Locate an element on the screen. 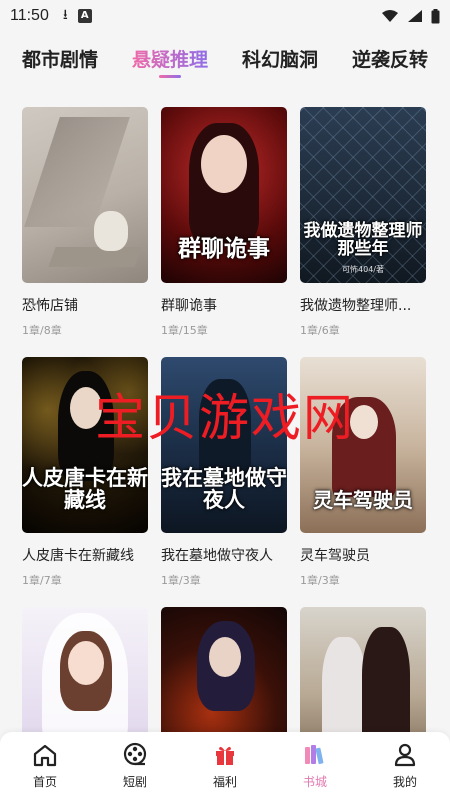 The image size is (450, 800). book-card: 人皮唐卡在新藏线 人皮唐卡在新藏线 1章/7章 is located at coordinates (85, 472).